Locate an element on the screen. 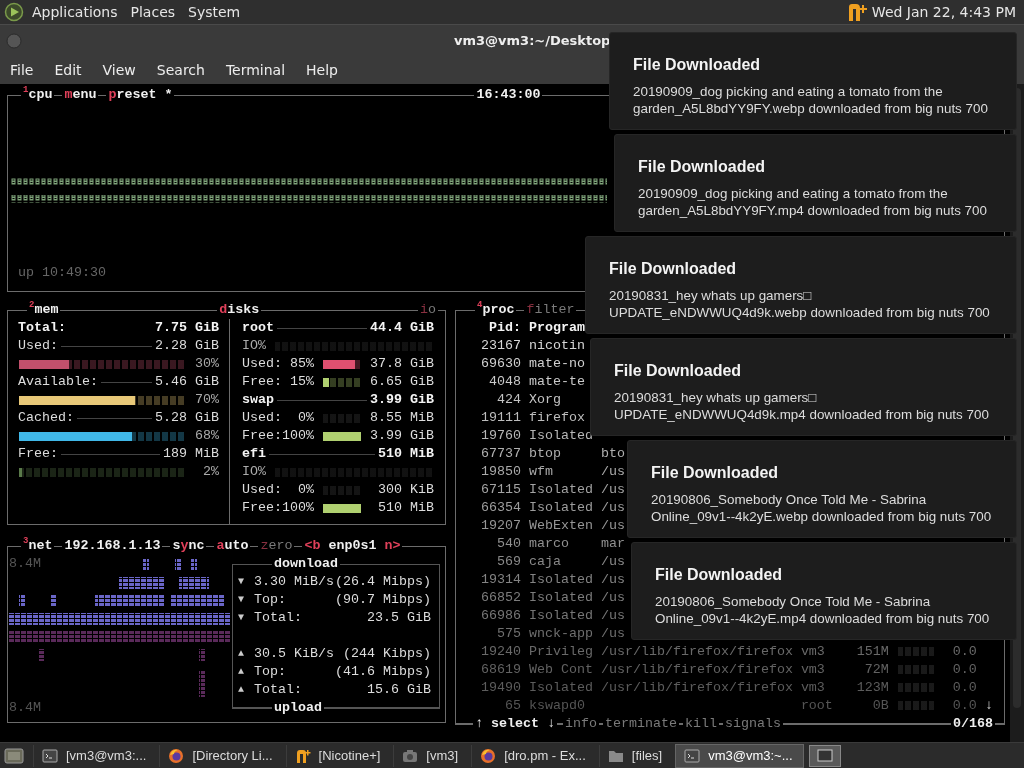 The image size is (1024, 768). pid-cell: 66986 is located at coordinates (501, 615).